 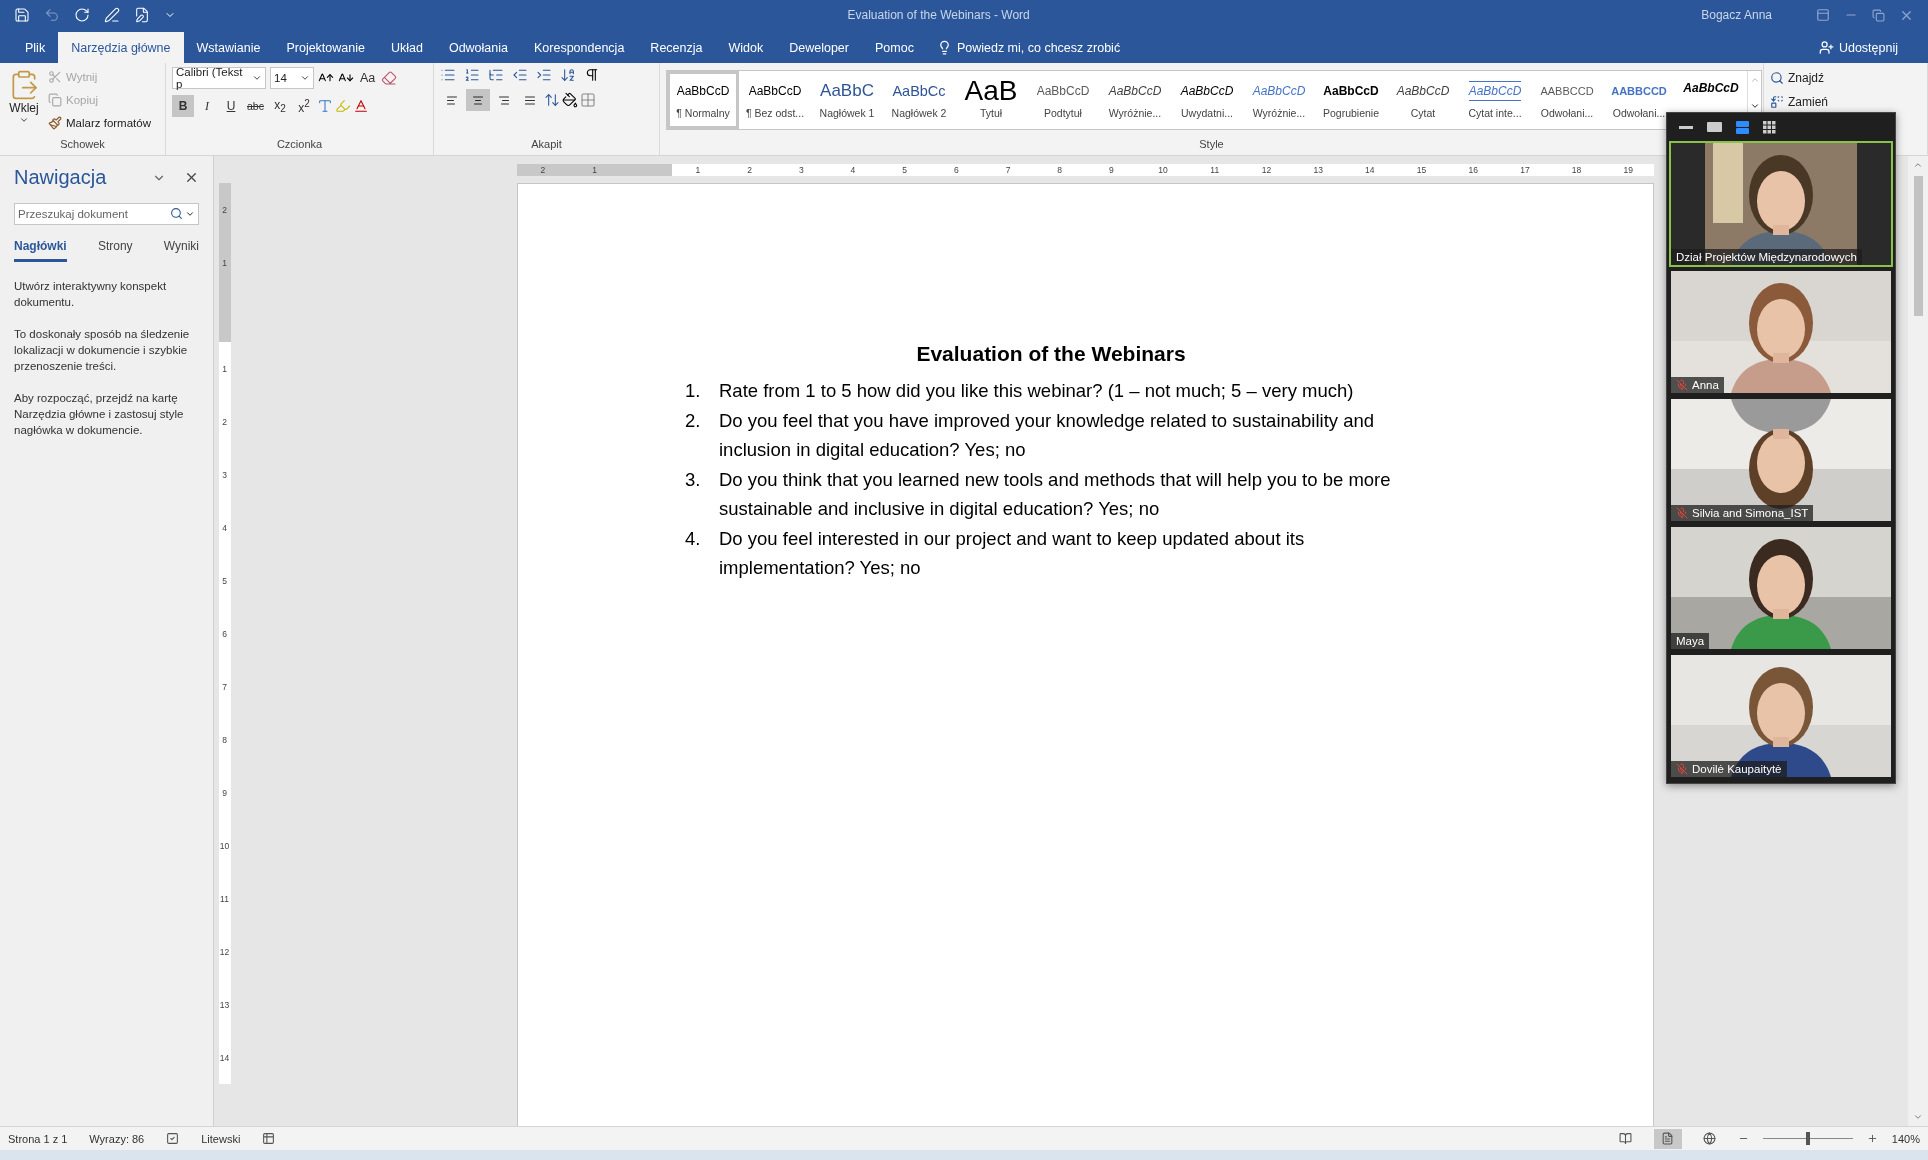 What do you see at coordinates (1639, 91) in the screenshot?
I see `style-sample: AABBCCD` at bounding box center [1639, 91].